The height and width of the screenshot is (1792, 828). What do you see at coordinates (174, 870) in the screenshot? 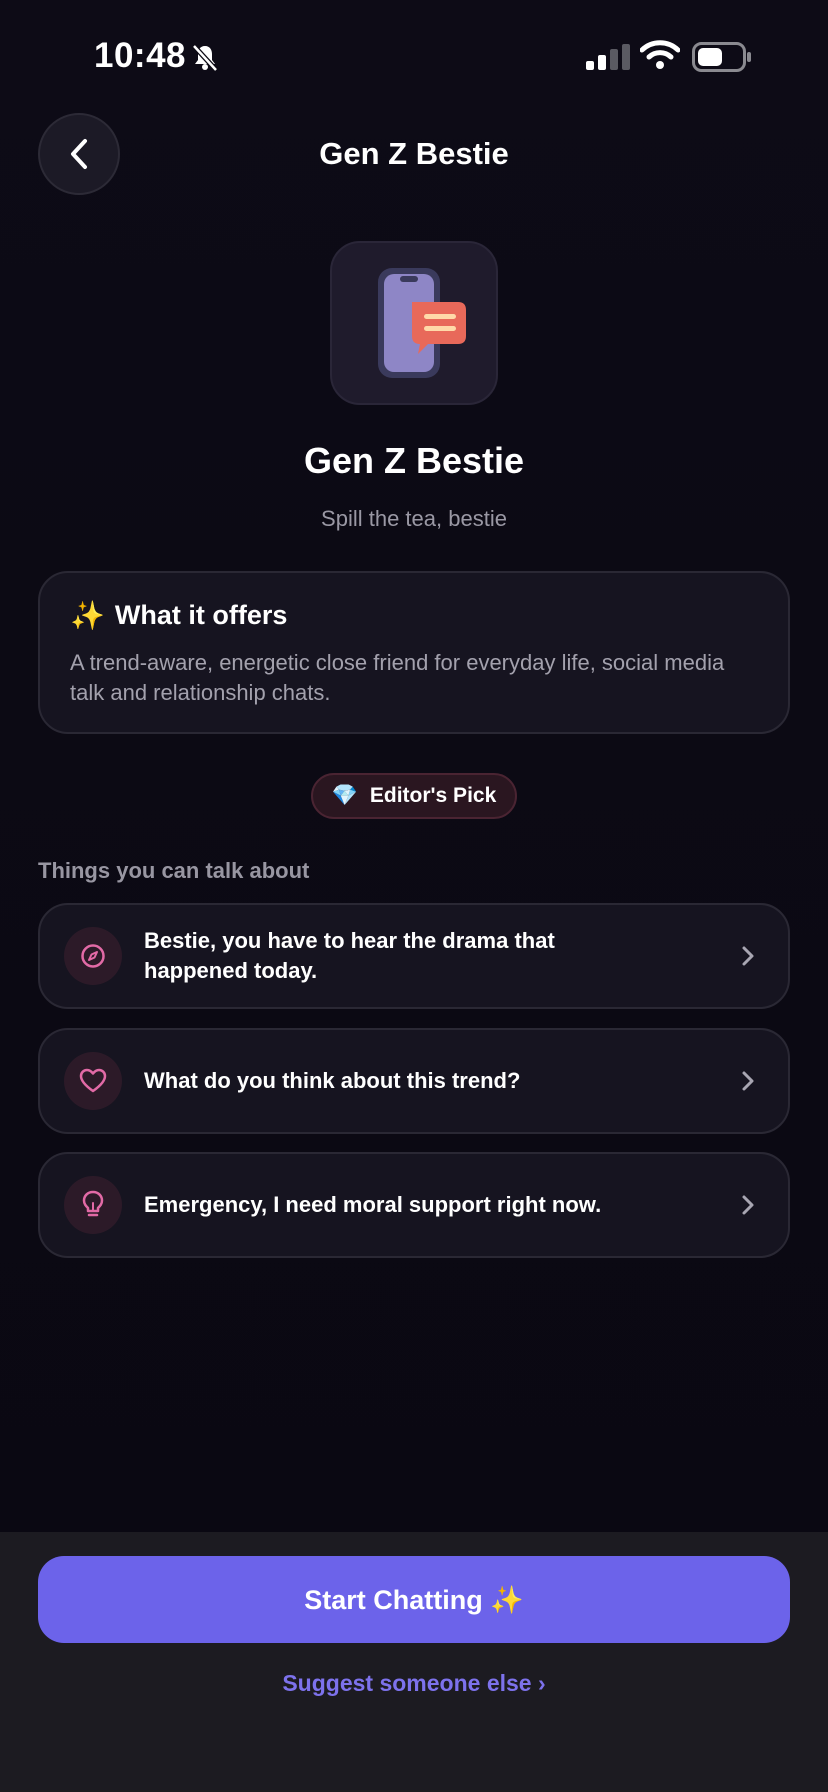
I see `topics-section-label: Things you can talk about` at bounding box center [174, 870].